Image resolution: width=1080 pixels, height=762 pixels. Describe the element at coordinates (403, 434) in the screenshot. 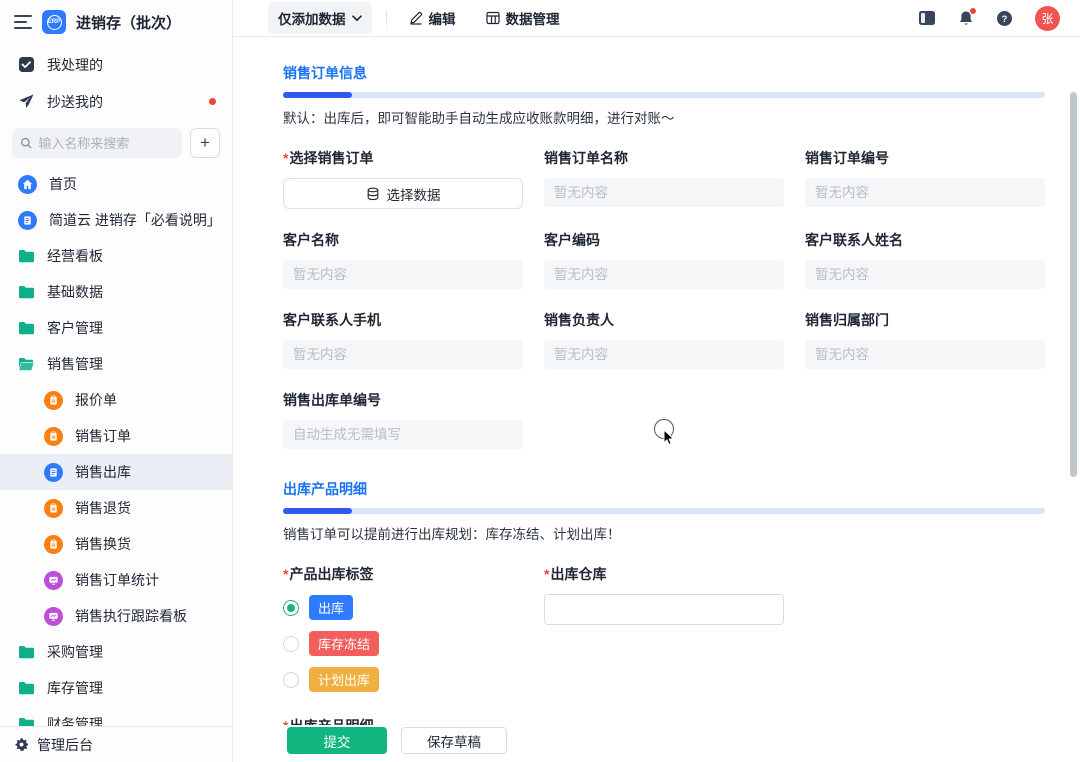

I see `outbound-no-input` at that location.